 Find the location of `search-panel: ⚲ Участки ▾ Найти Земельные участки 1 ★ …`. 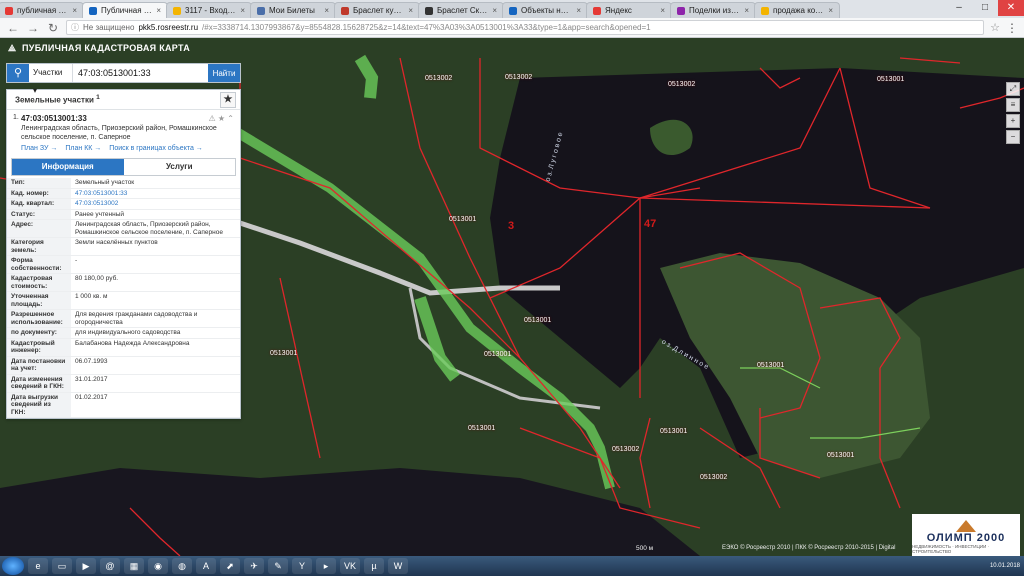

search-panel: ⚲ Участки ▾ Найти Земельные участки 1 ★ … is located at coordinates (123, 241).